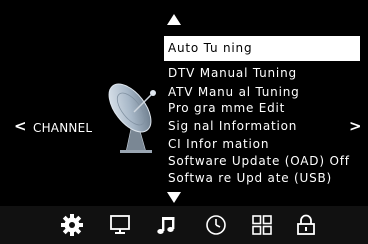 The image size is (368, 244). I want to click on lock-icon, so click(306, 224).